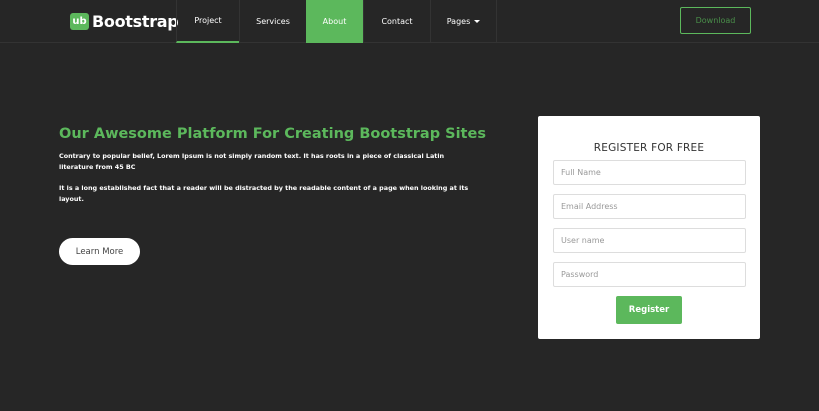 The image size is (819, 411). I want to click on nav-item-project: Project, so click(207, 21).